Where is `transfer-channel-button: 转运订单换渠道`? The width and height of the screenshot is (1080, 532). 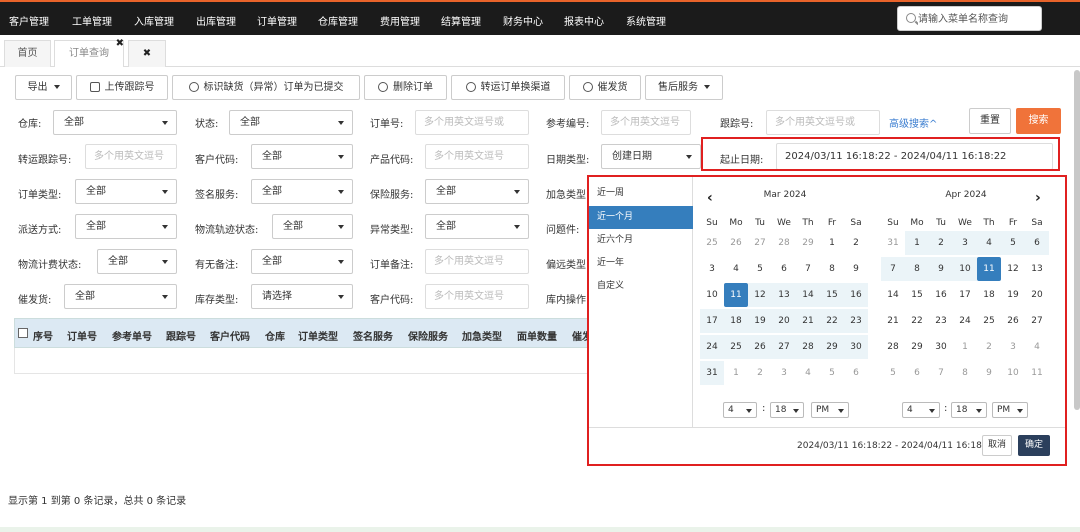 transfer-channel-button: 转运订单换渠道 is located at coordinates (508, 87).